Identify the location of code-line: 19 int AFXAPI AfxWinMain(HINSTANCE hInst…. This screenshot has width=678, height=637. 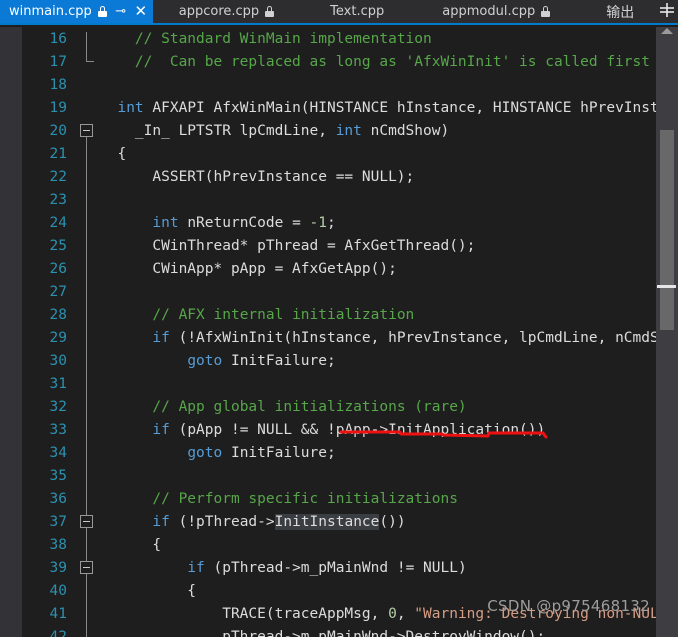
(334, 108).